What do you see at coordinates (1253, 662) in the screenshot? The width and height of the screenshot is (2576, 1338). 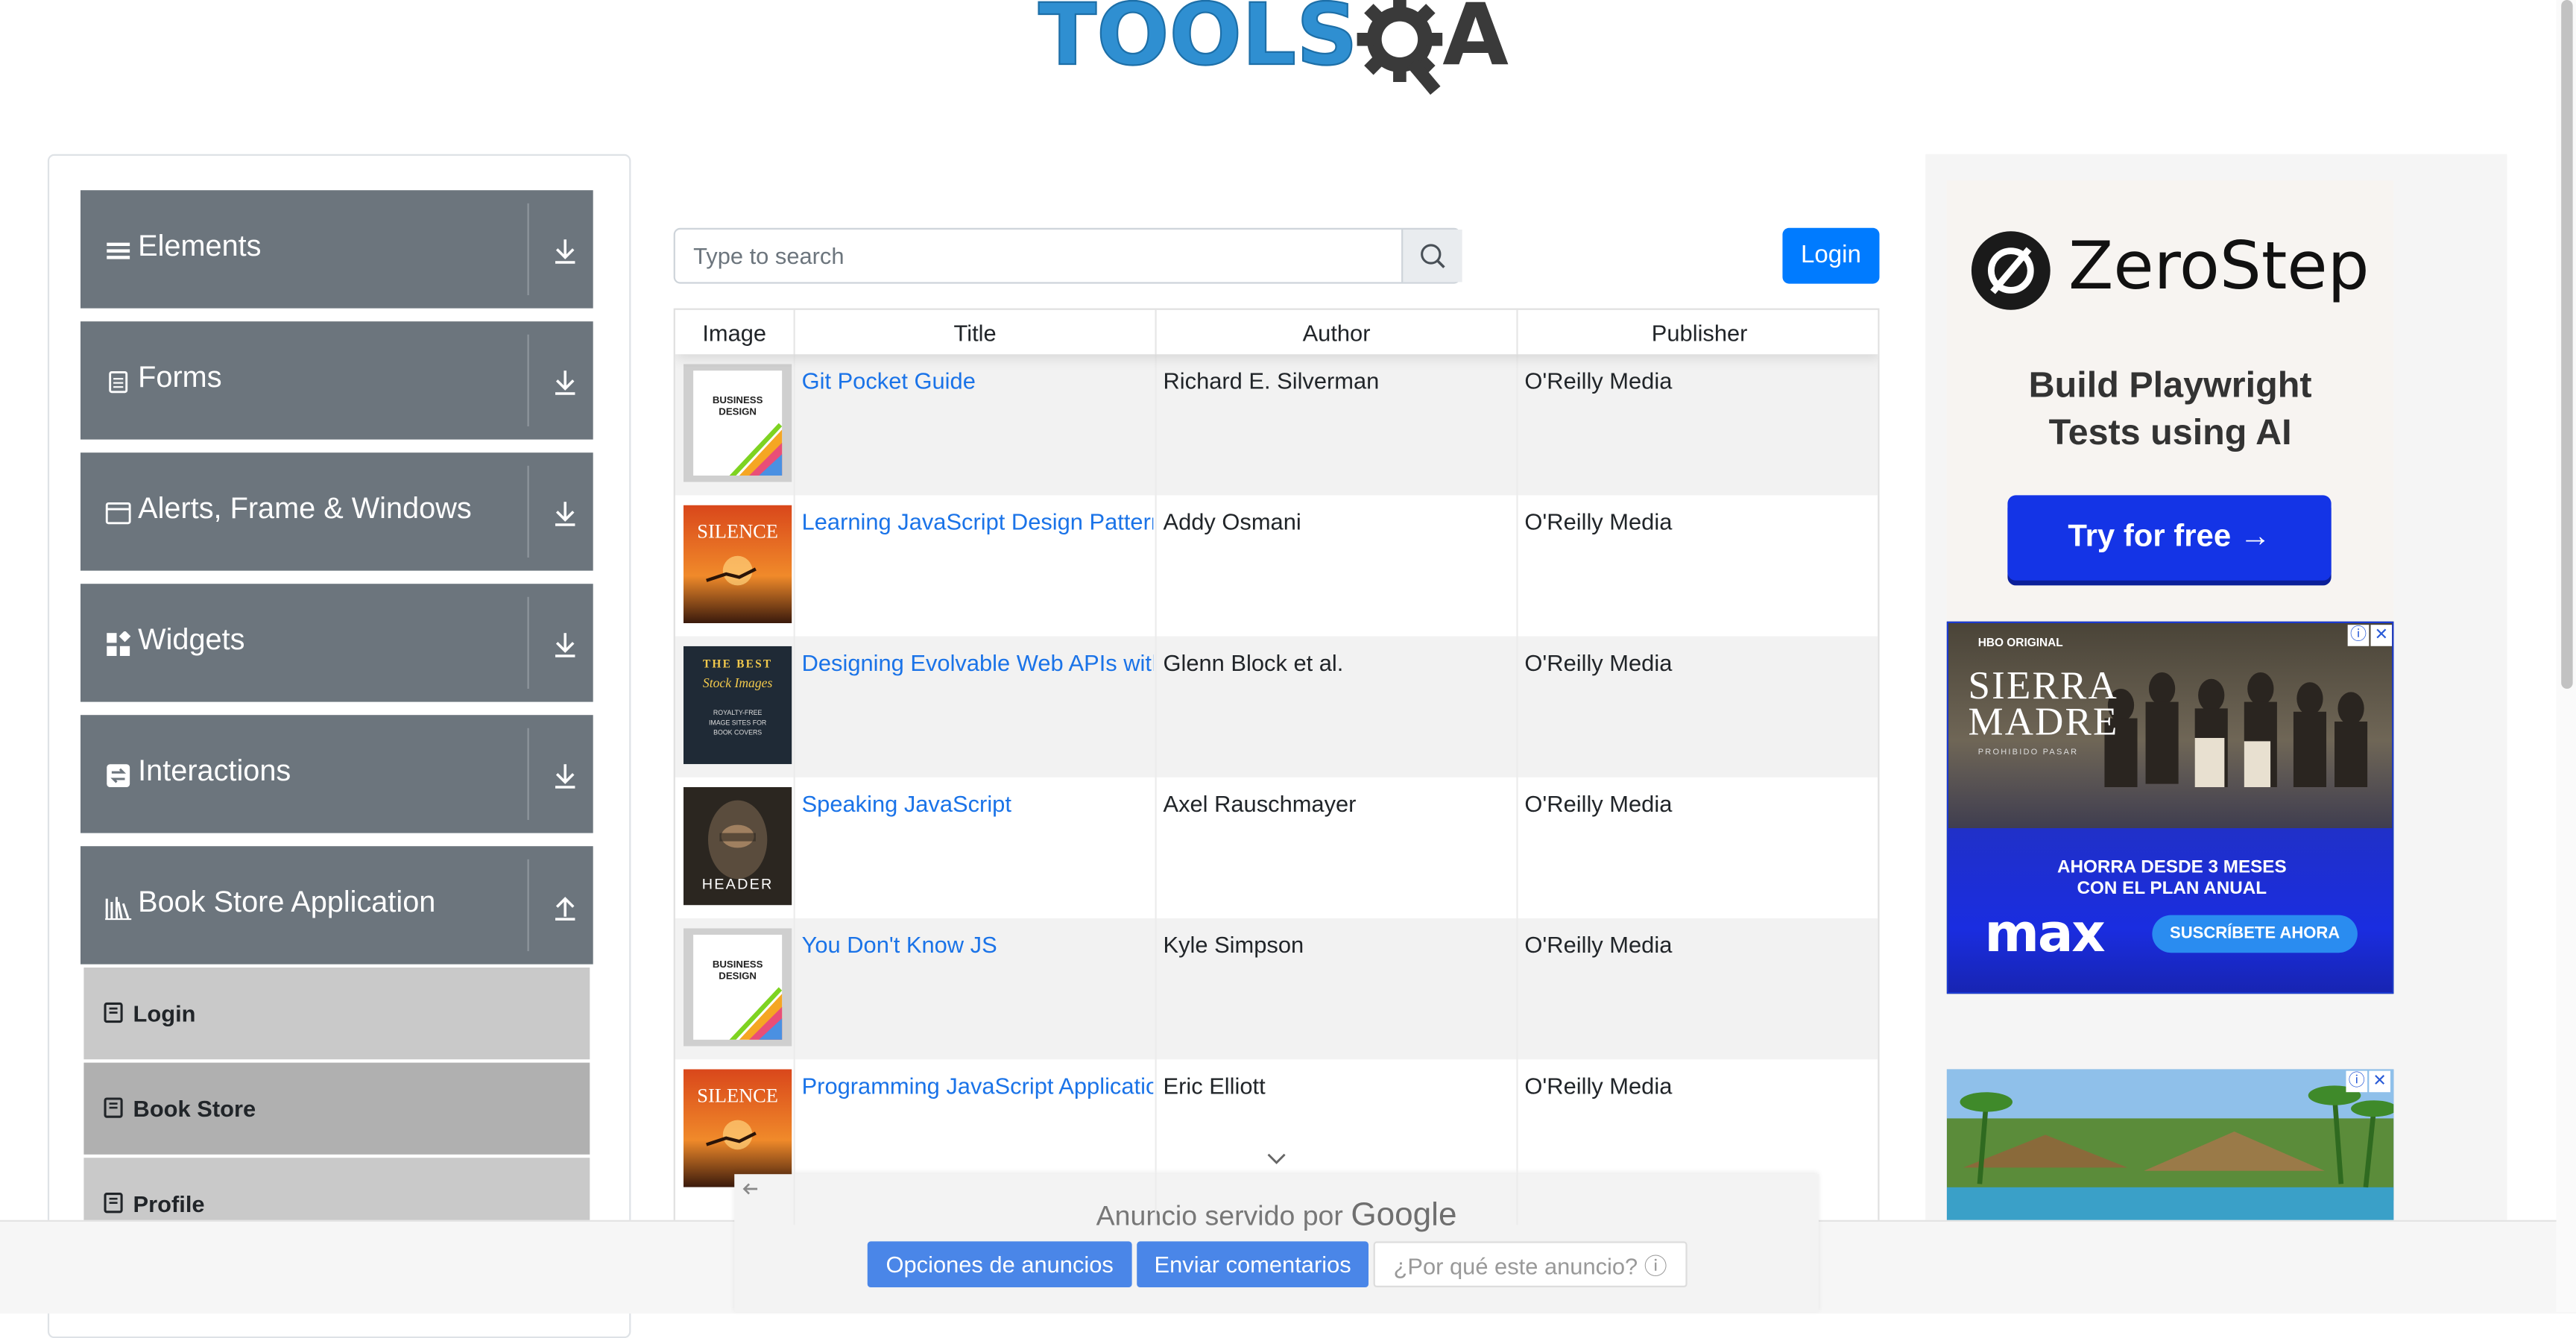 I see `book-author: Glenn Block et al.` at bounding box center [1253, 662].